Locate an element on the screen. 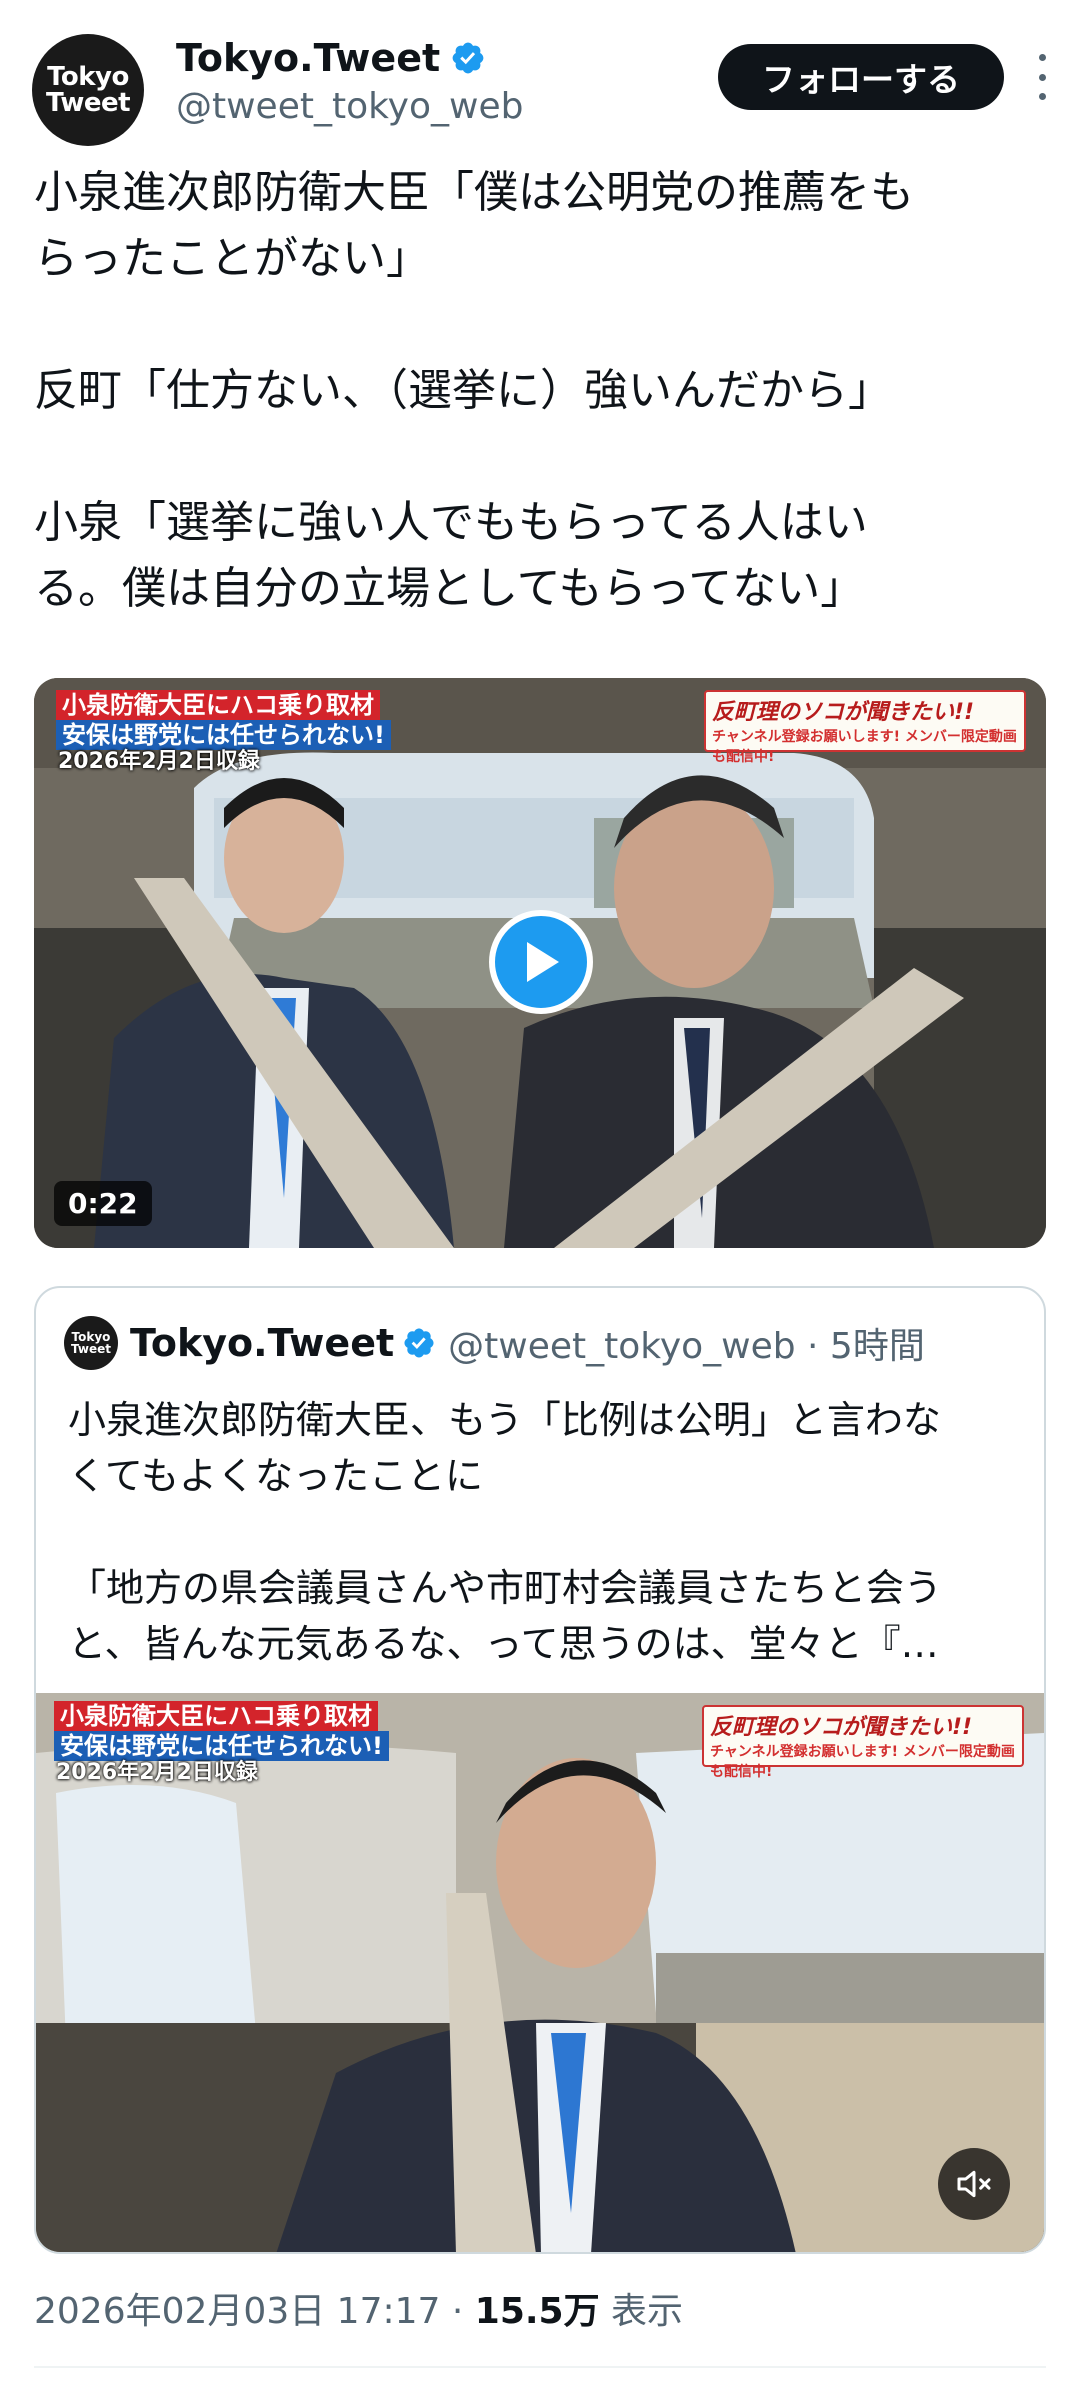 This screenshot has width=1080, height=2393. quoted-meta: @tweet_tokyo_web · 5時間 is located at coordinates (686, 1346).